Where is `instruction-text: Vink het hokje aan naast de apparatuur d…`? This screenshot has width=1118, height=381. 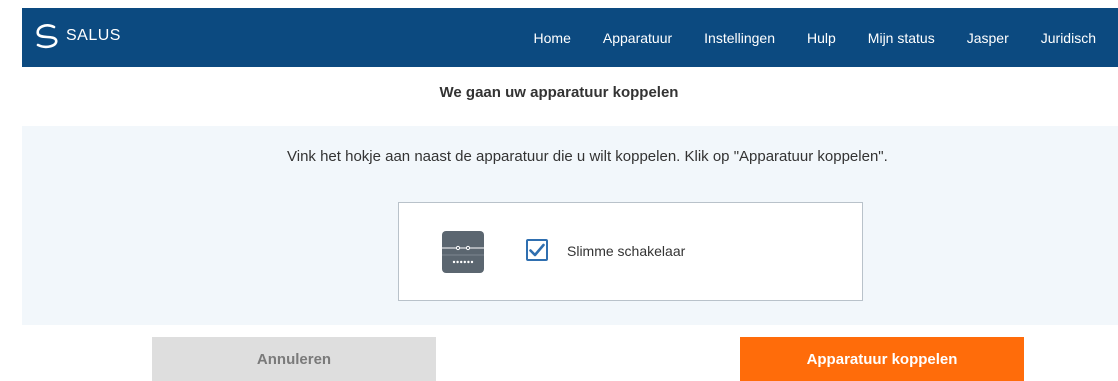 instruction-text: Vink het hokje aan naast de apparatuur d… is located at coordinates (587, 156).